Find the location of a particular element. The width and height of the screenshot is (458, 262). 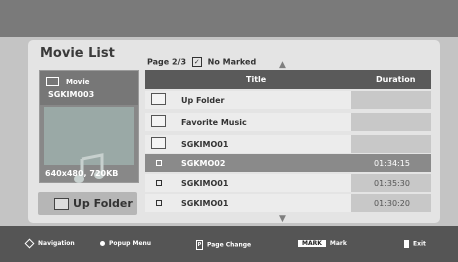

page-indicator: Page 2/3 ✓ No Marked is located at coordinates (201, 62).